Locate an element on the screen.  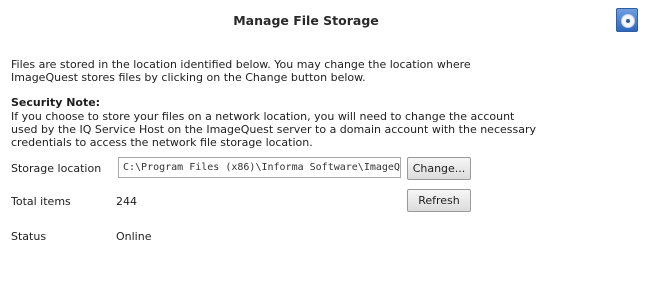
security-note-heading: Security Note: is located at coordinates (56, 102).